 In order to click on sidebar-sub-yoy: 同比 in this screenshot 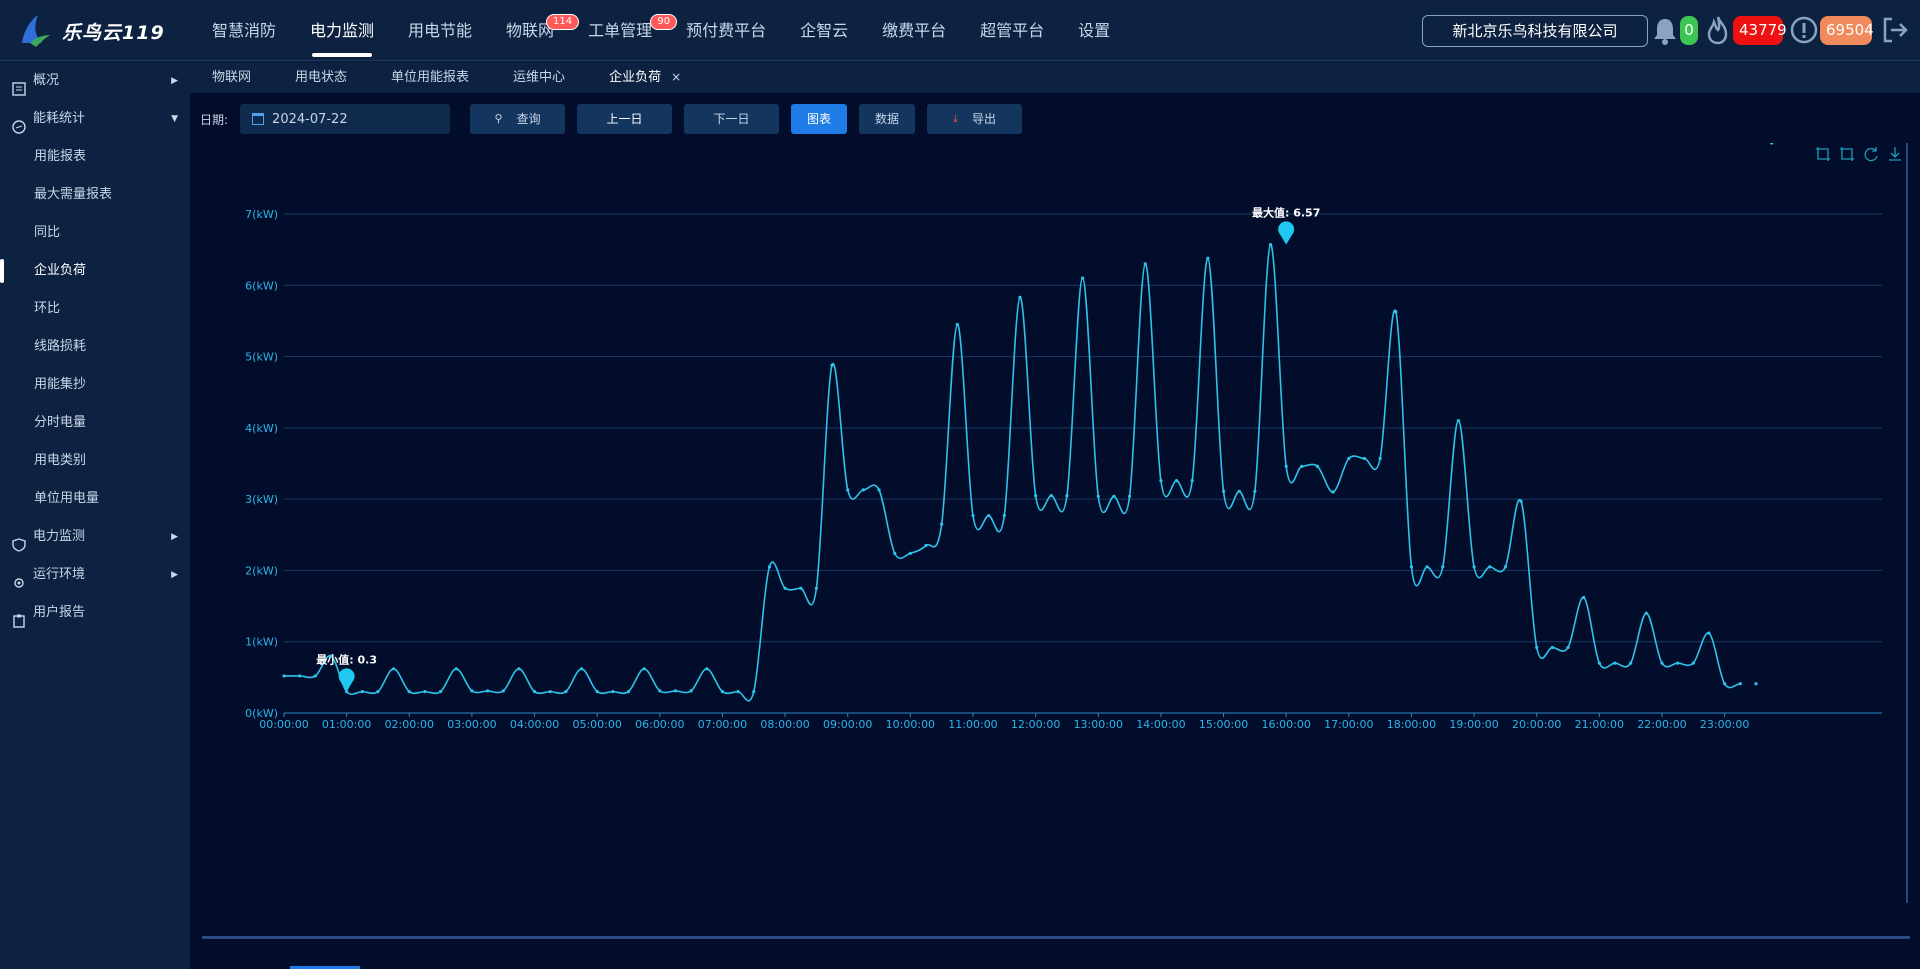, I will do `click(95, 233)`.